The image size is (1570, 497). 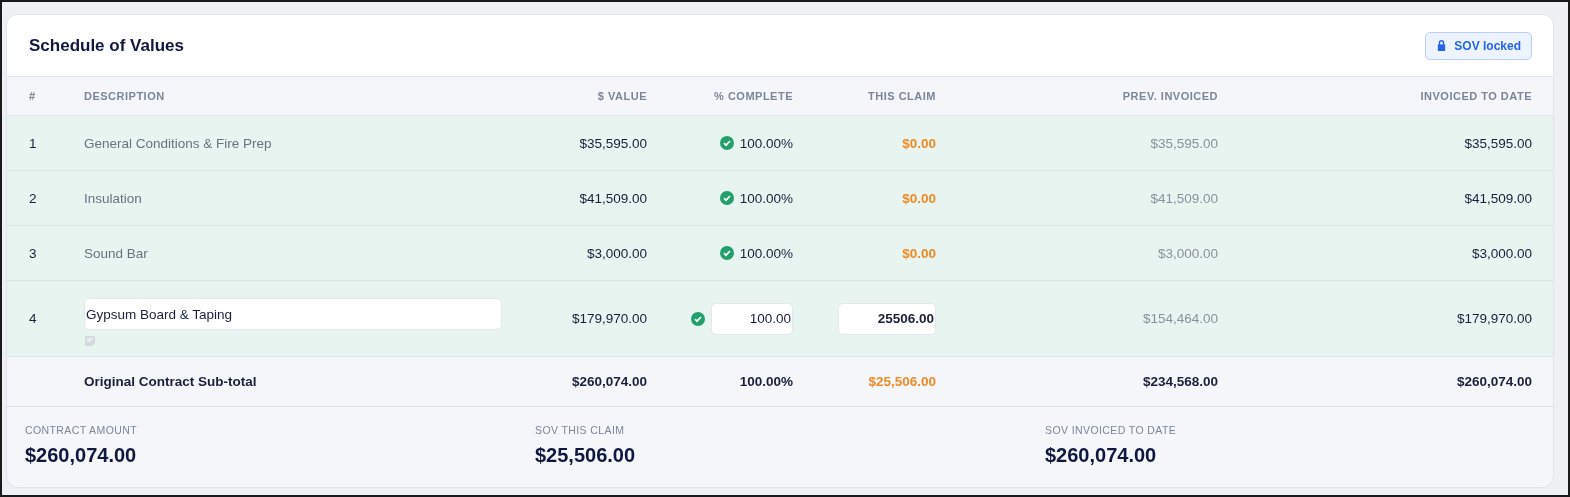 I want to click on percent-field: 100.00, so click(x=752, y=318).